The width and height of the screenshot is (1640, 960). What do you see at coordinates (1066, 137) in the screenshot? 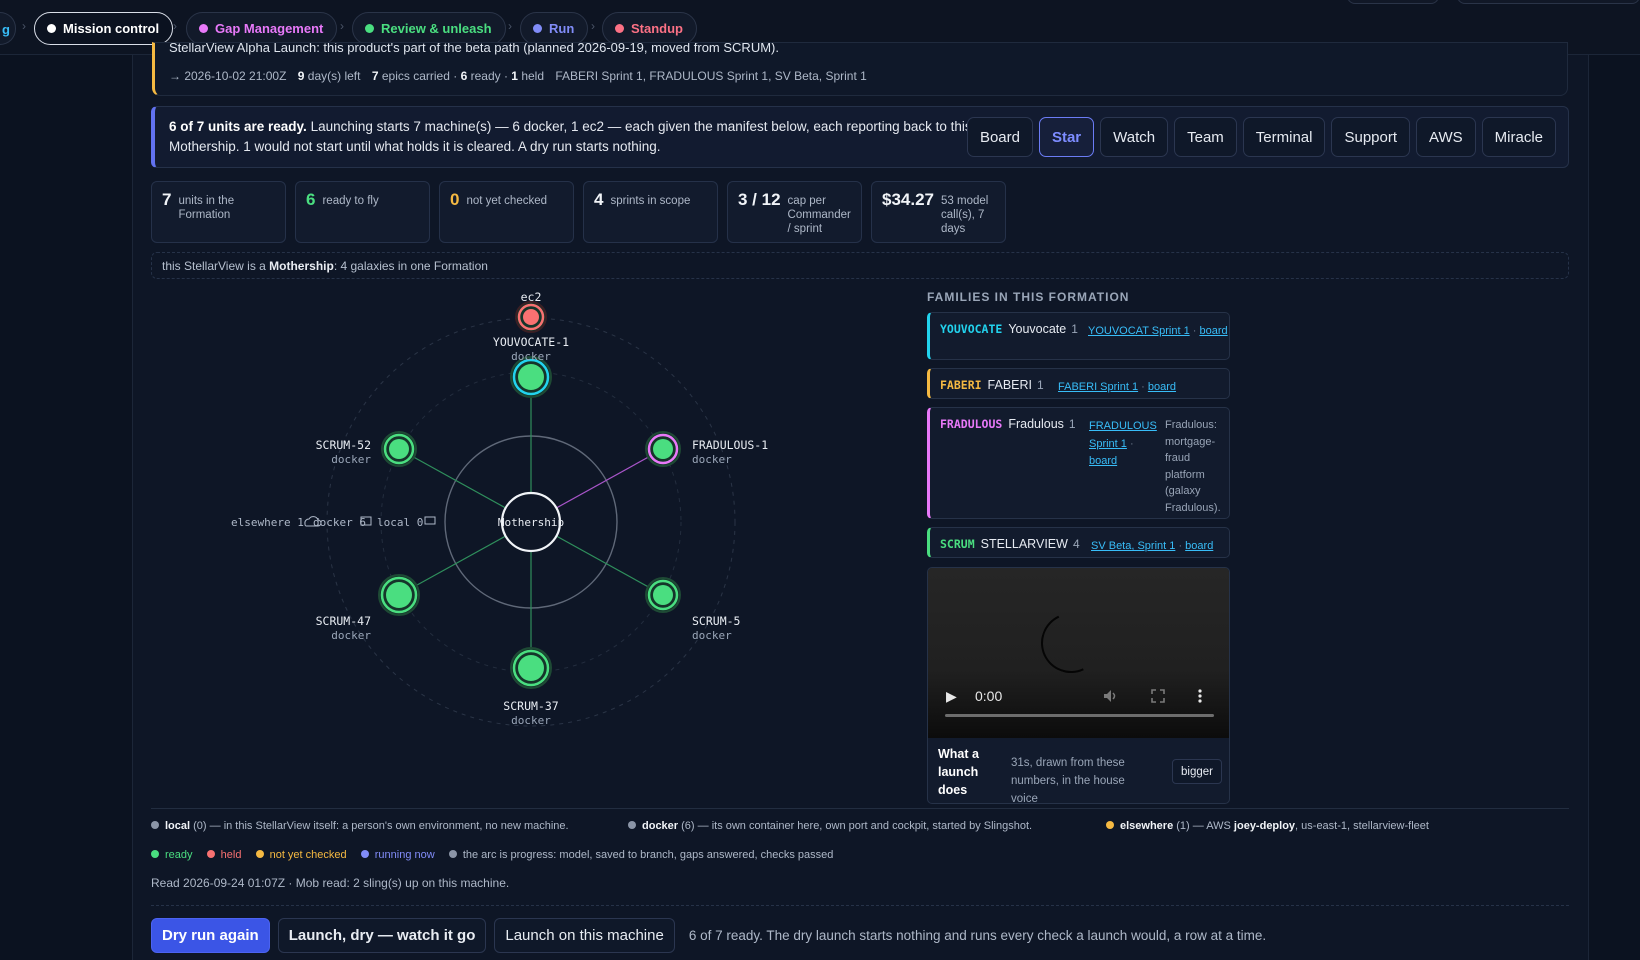
I see `tab-star: Star` at bounding box center [1066, 137].